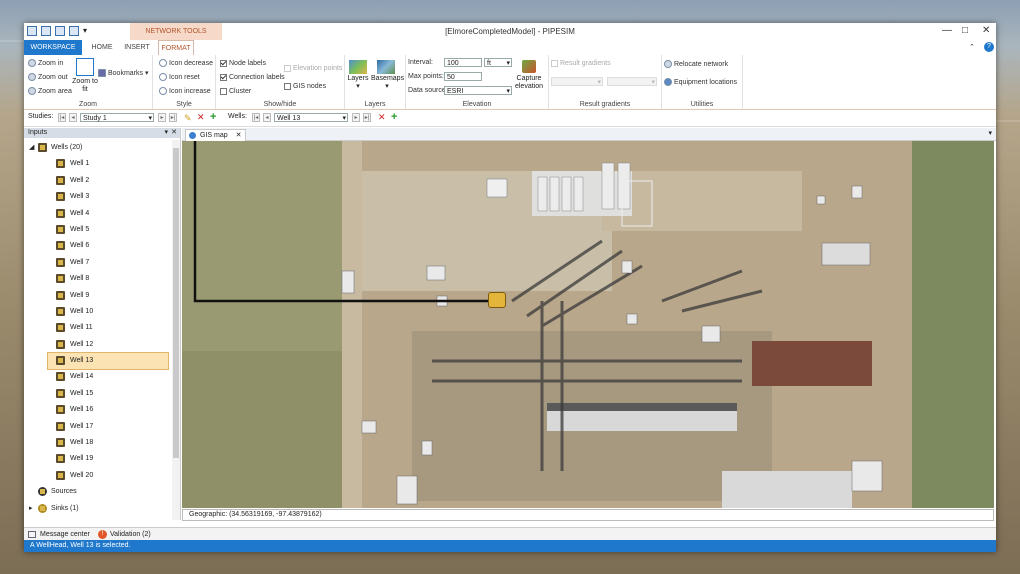 Image resolution: width=1020 pixels, height=574 pixels. Describe the element at coordinates (97, 279) in the screenshot. I see `tree-node-well: Well 8` at that location.